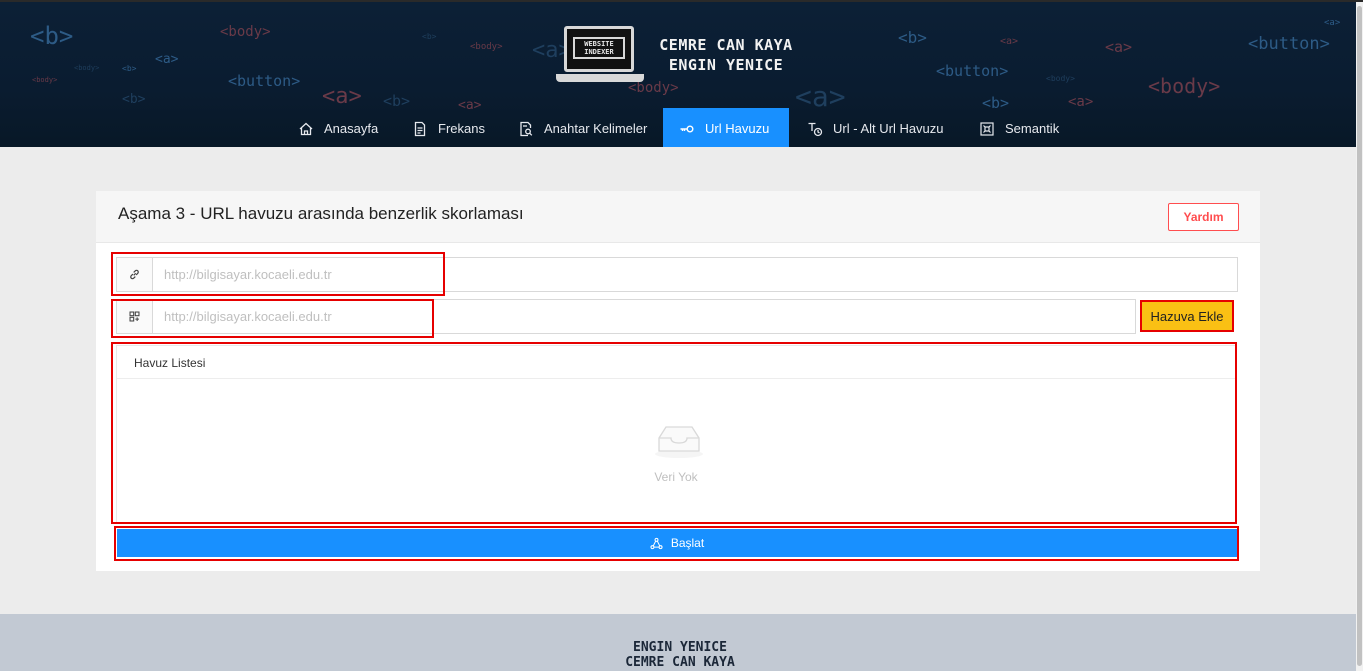  Describe the element at coordinates (306, 128) in the screenshot. I see `home-icon` at that location.